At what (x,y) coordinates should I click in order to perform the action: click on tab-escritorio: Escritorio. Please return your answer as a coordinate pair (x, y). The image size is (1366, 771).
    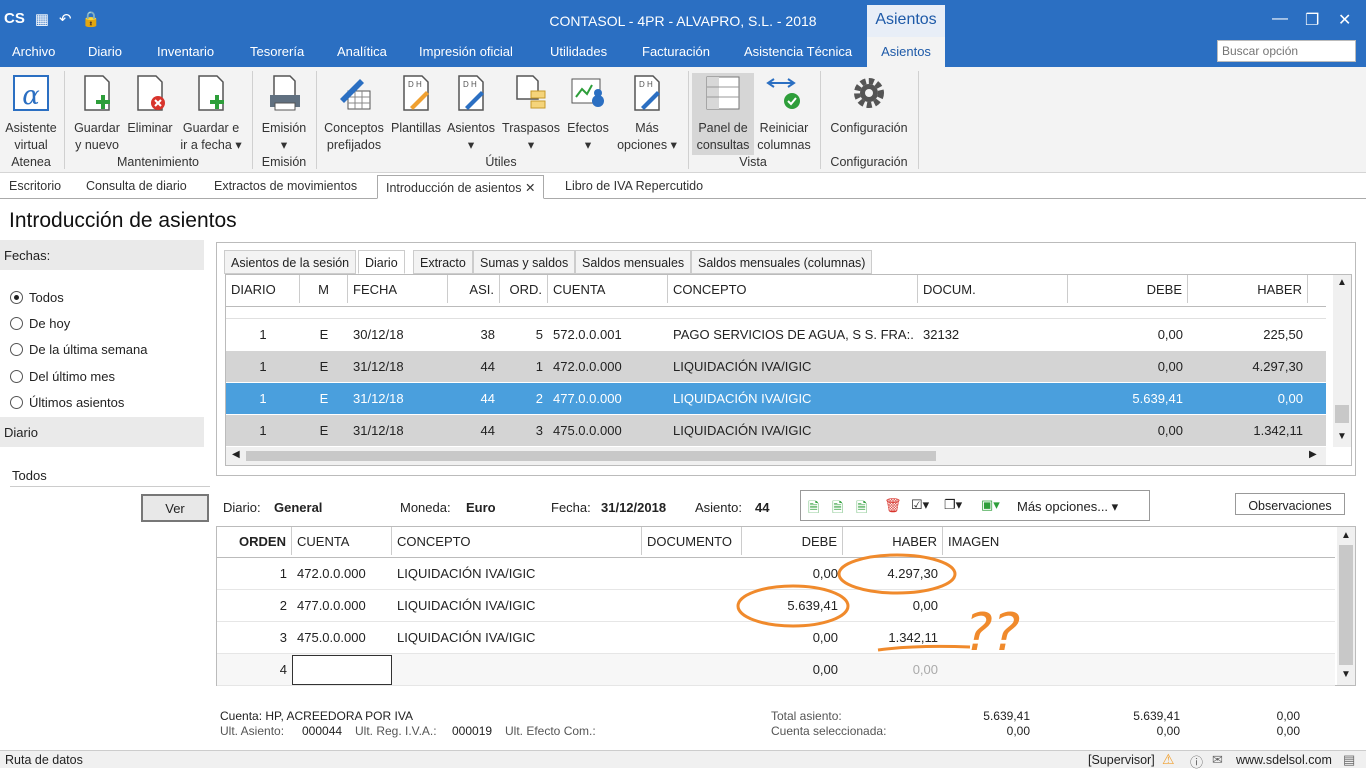
    Looking at the image, I should click on (35, 187).